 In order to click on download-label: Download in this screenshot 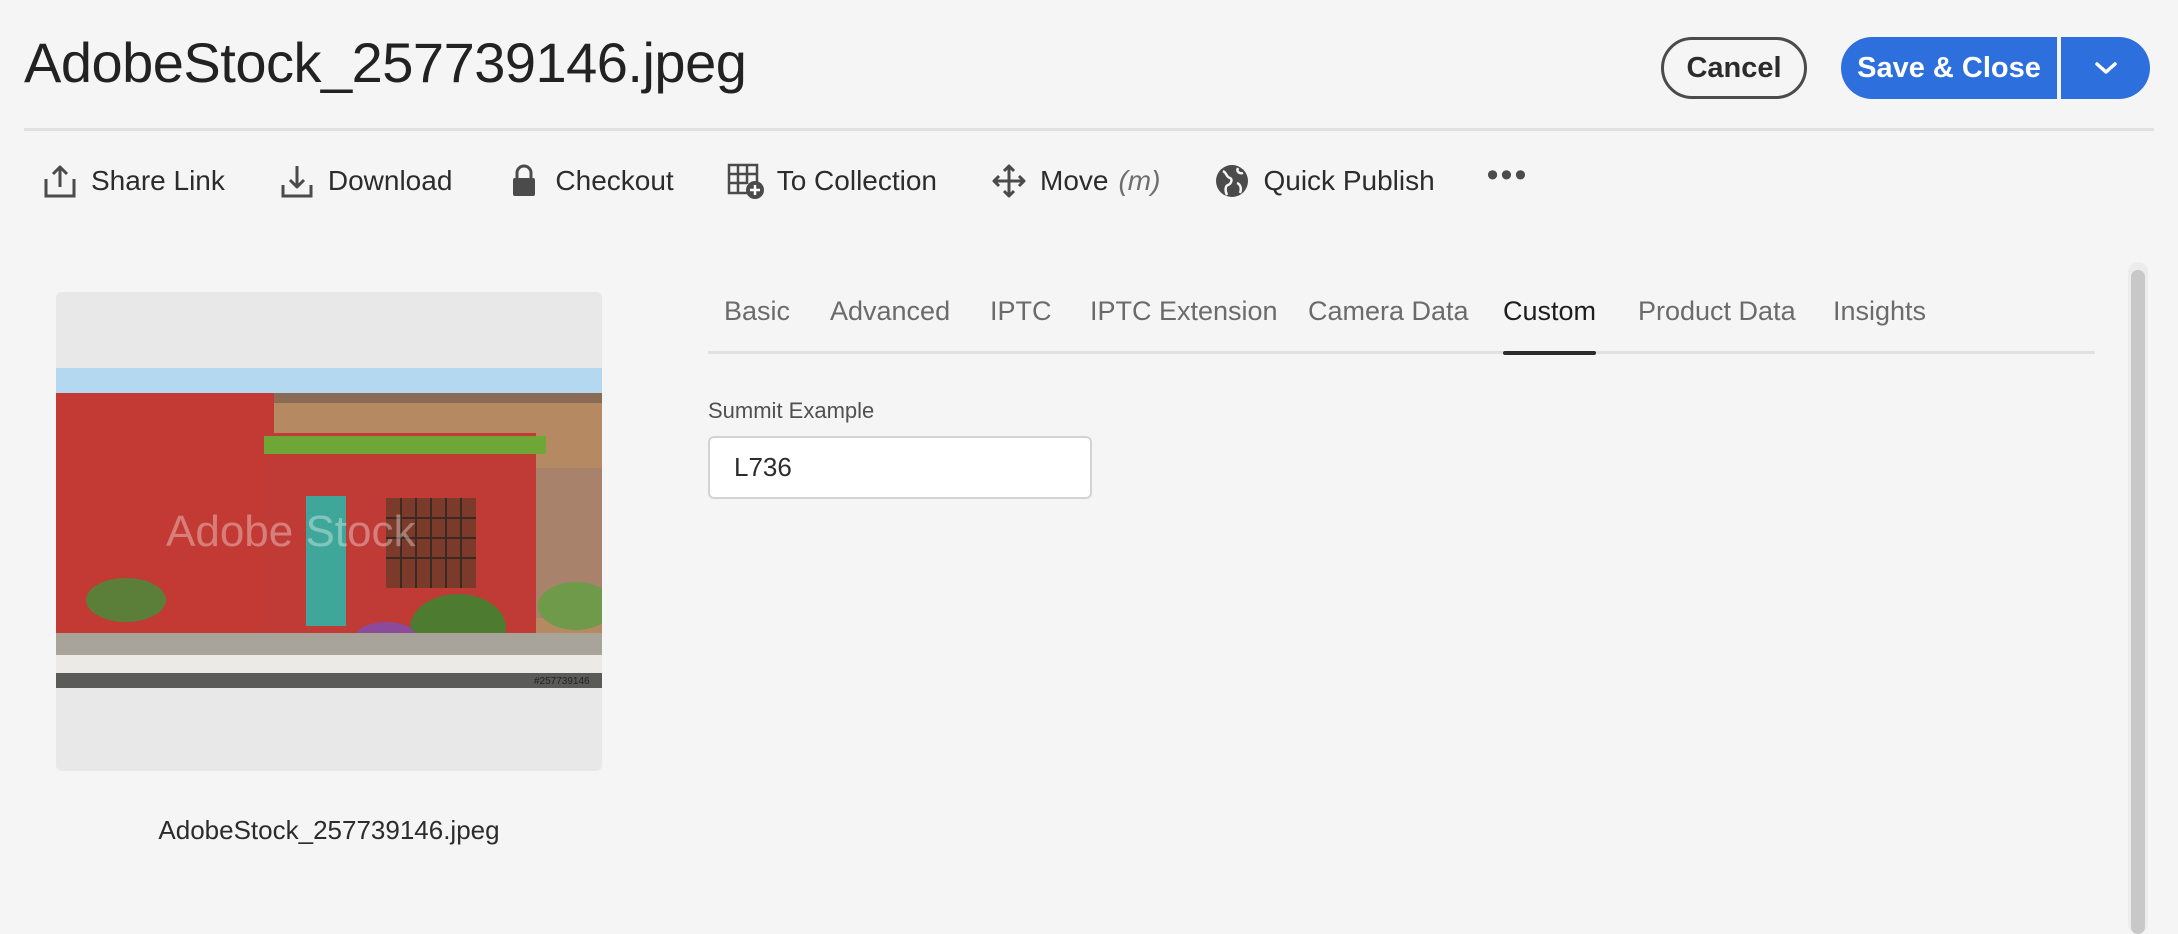, I will do `click(390, 180)`.